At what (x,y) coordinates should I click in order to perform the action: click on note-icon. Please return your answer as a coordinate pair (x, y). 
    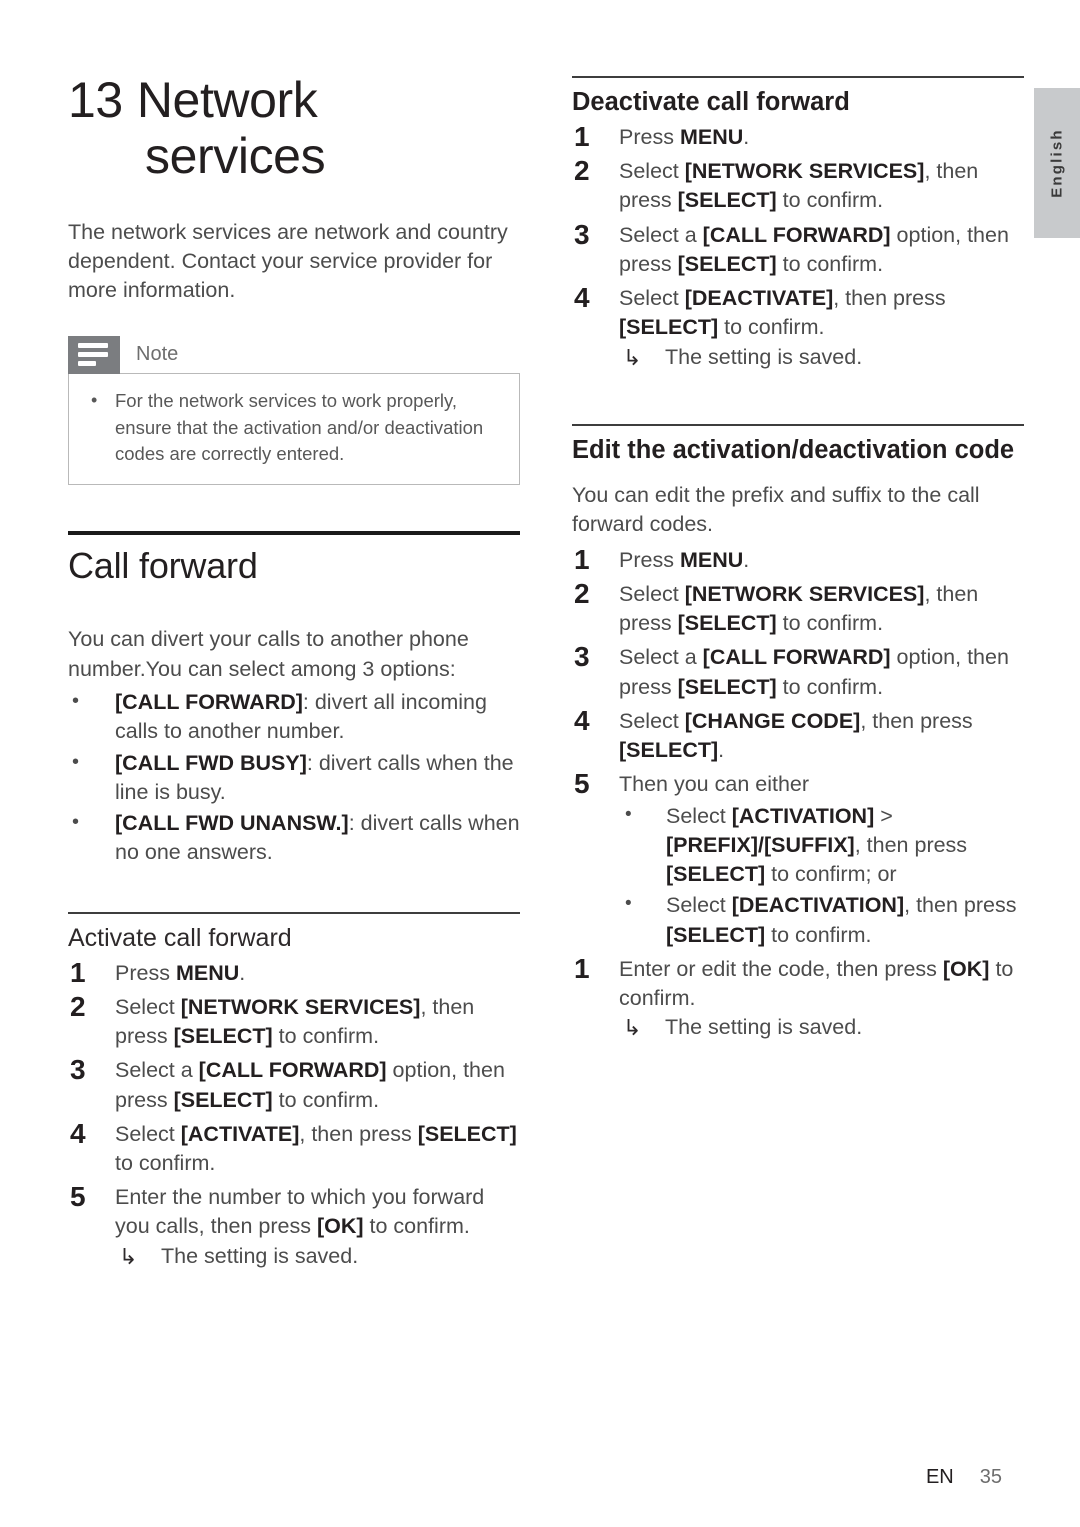
    Looking at the image, I should click on (94, 354).